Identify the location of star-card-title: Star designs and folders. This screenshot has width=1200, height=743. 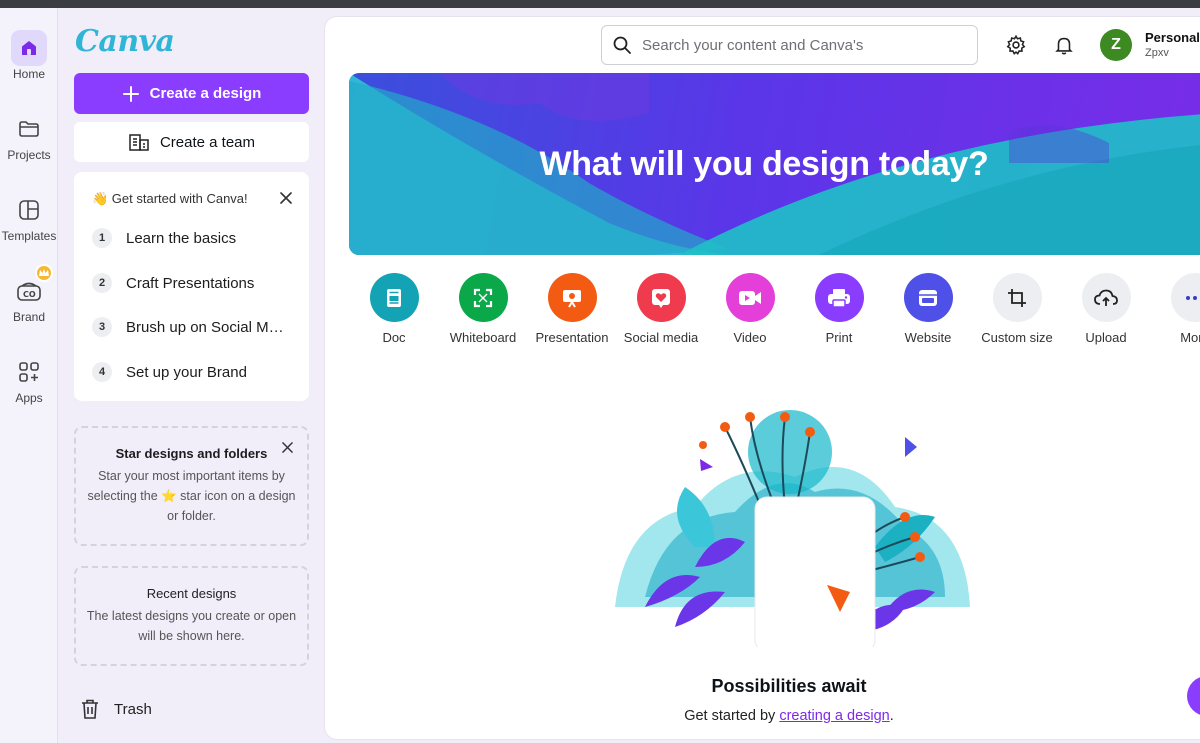
(191, 453).